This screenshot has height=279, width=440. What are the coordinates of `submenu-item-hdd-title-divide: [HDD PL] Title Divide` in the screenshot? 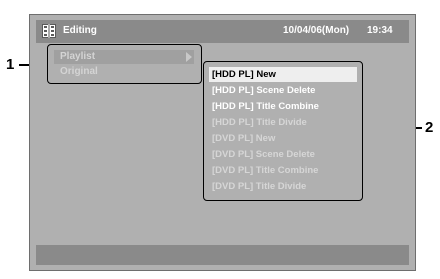 It's located at (283, 122).